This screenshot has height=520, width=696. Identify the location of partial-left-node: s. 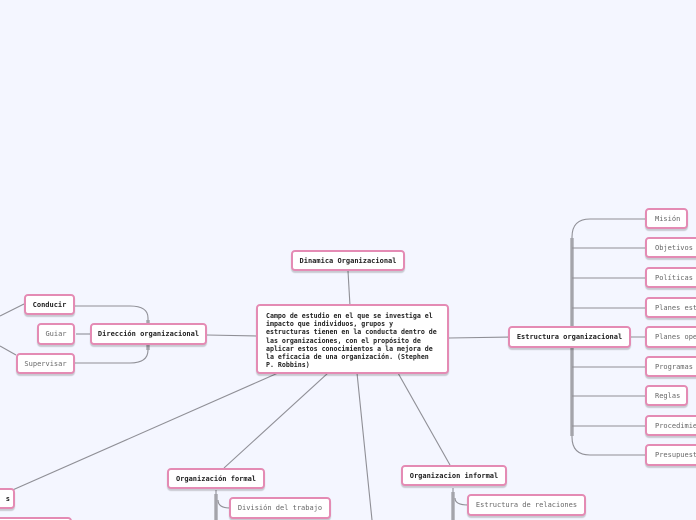
(7, 498).